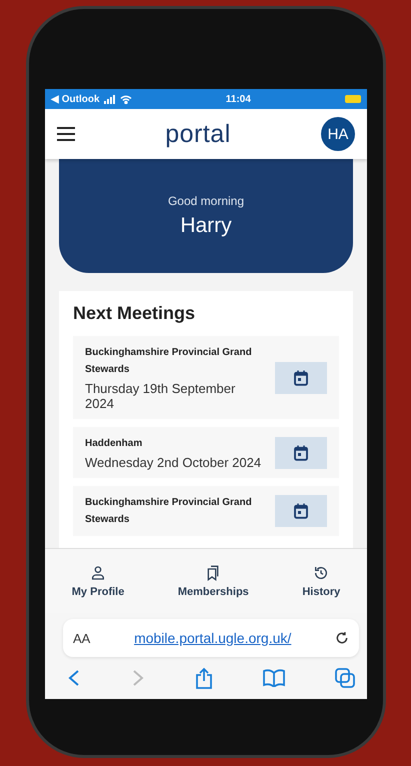  Describe the element at coordinates (98, 581) in the screenshot. I see `nav-tab: My Profile` at that location.